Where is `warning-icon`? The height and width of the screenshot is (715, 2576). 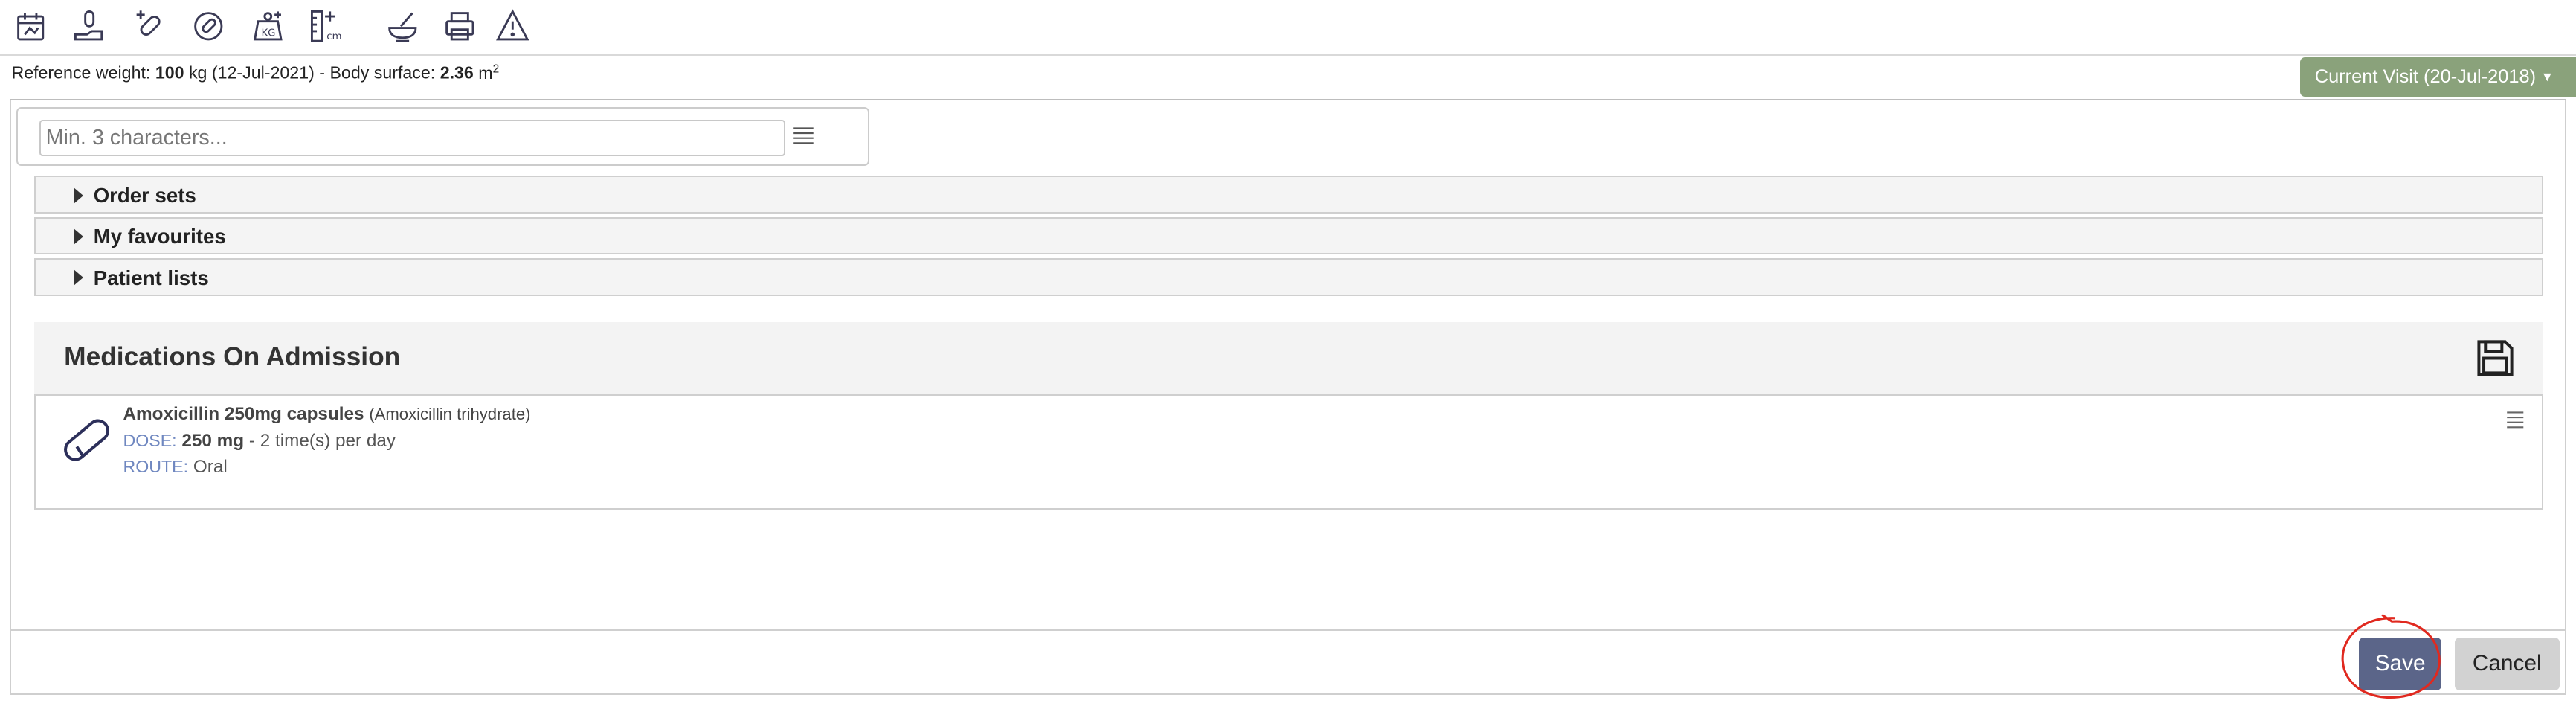 warning-icon is located at coordinates (513, 27).